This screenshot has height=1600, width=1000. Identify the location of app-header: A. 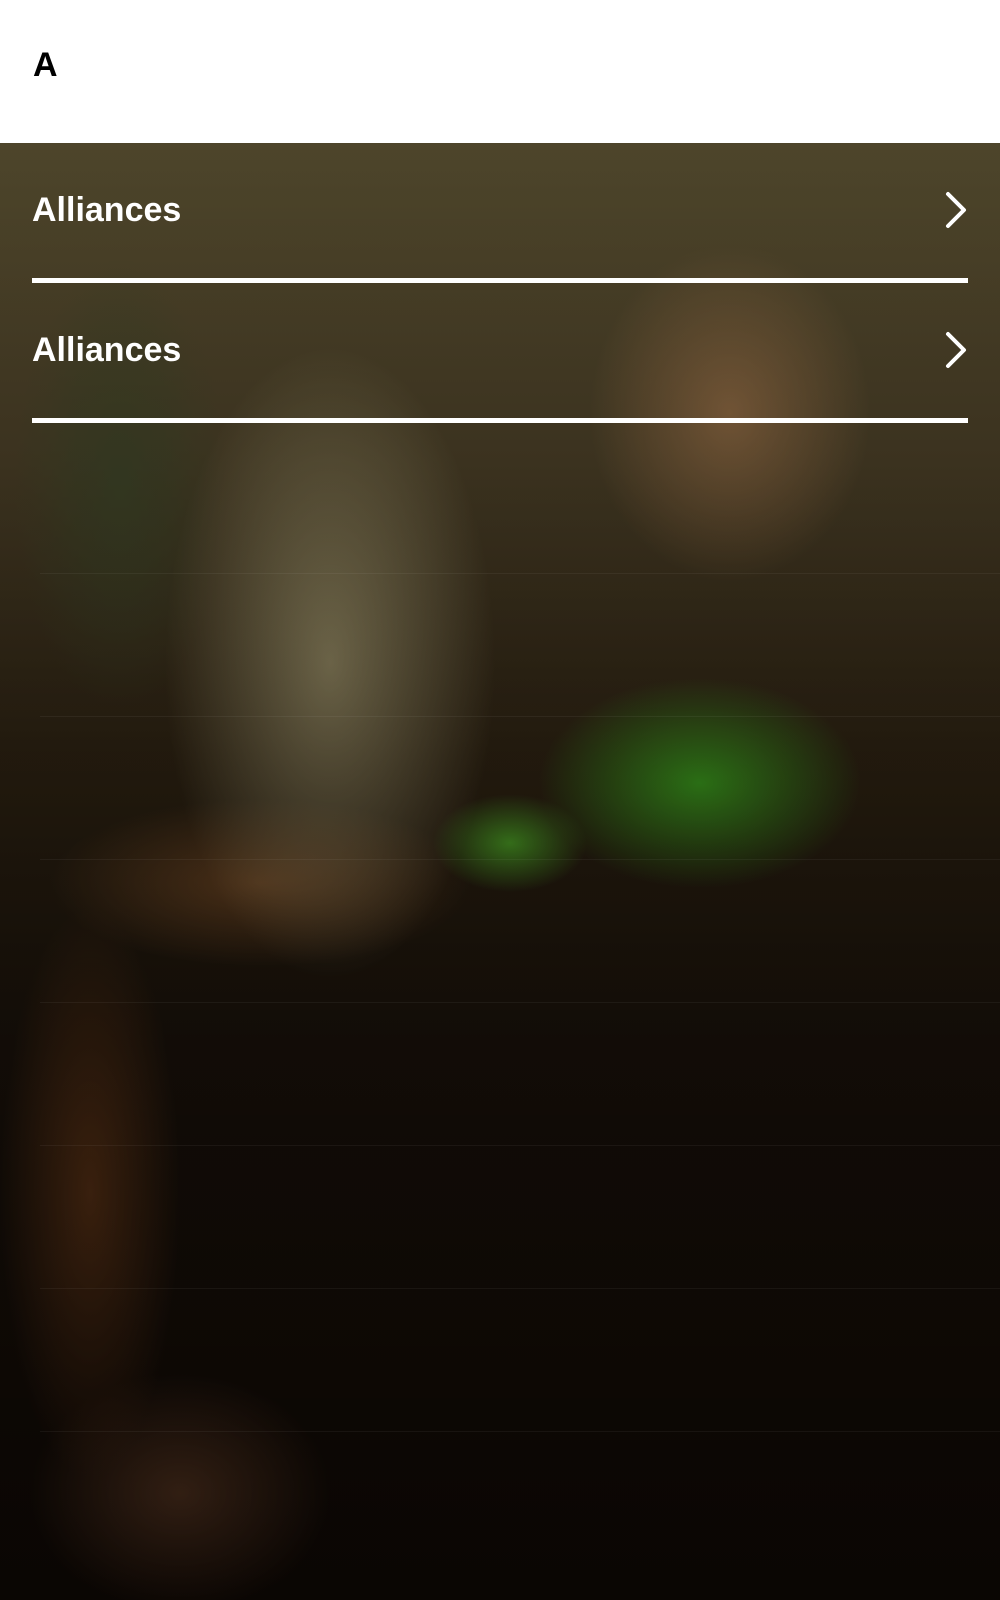
(500, 71).